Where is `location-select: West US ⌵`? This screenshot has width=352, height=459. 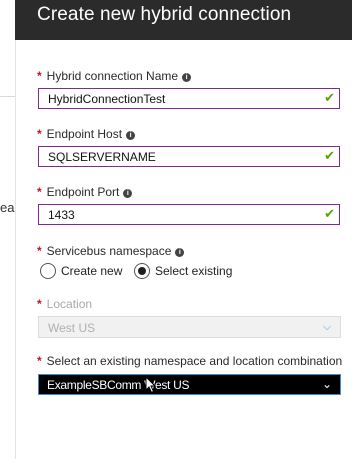 location-select: West US ⌵ is located at coordinates (189, 327).